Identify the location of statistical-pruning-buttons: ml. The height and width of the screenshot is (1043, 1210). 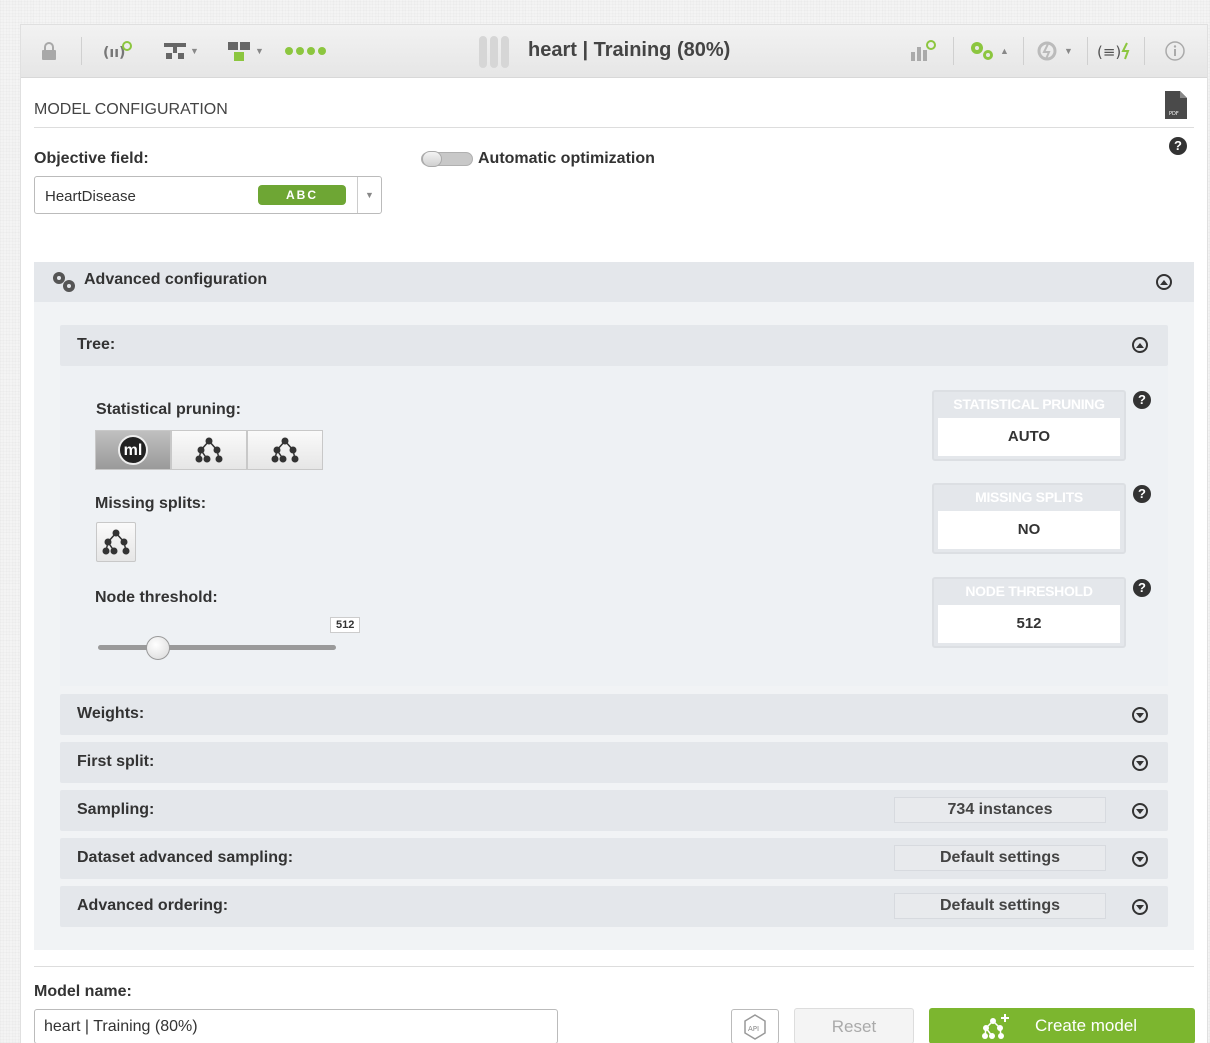
(209, 450).